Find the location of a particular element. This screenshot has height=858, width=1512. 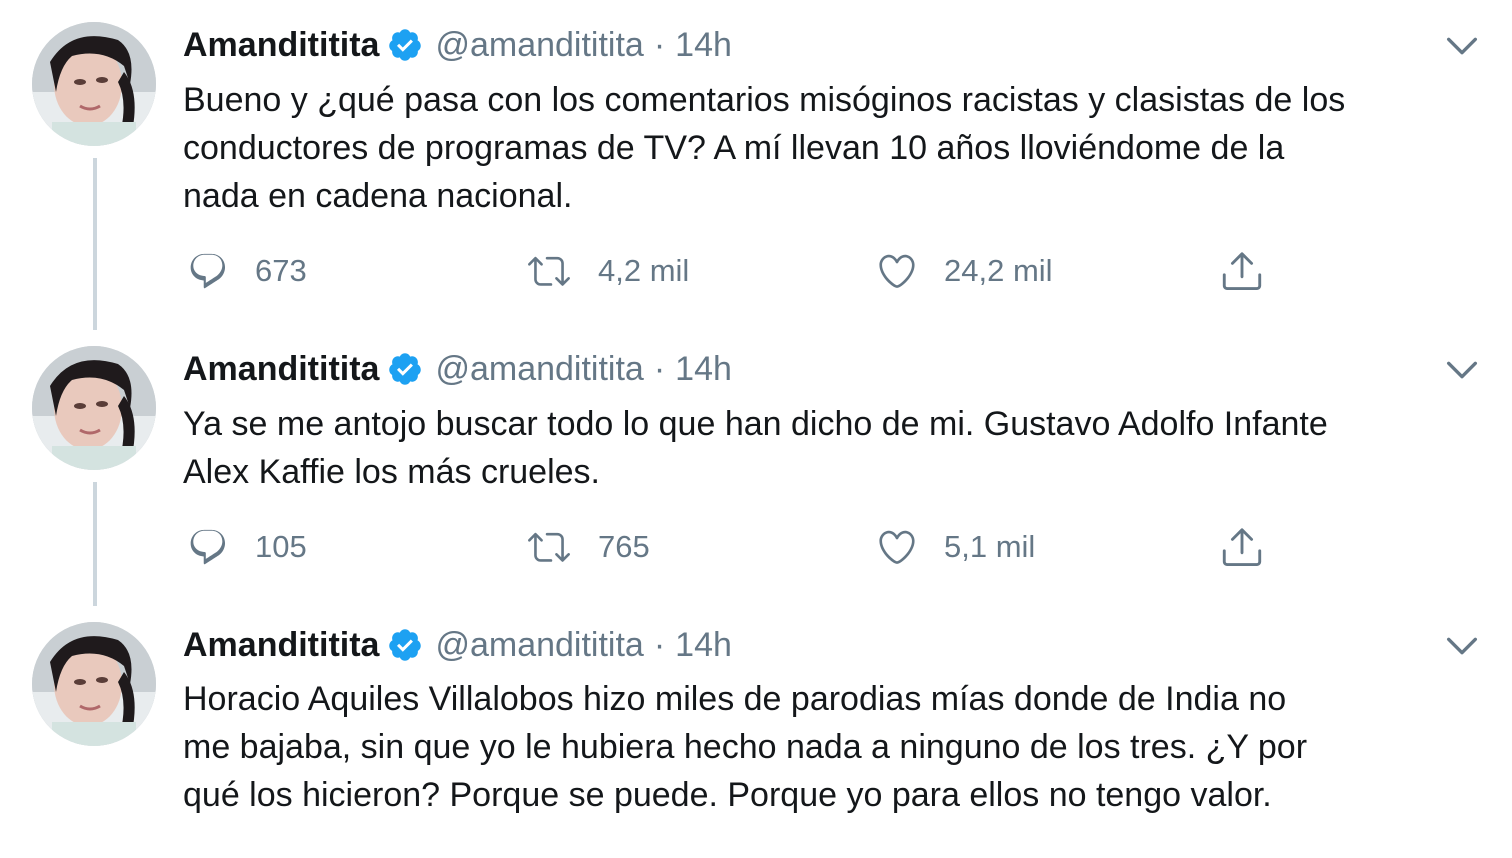

like-count: 24,2 mil is located at coordinates (998, 270).